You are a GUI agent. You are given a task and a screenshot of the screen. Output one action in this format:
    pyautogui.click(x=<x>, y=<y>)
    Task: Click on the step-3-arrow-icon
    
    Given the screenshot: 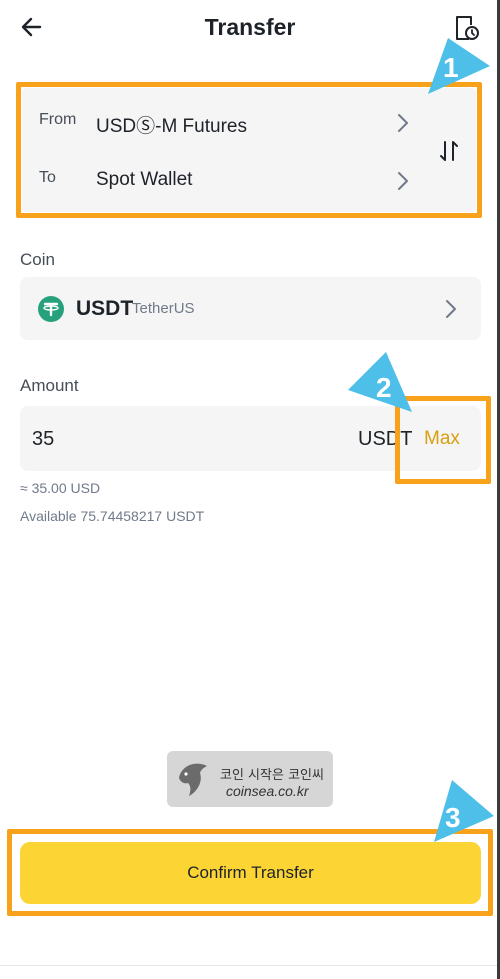 What is the action you would take?
    pyautogui.click(x=464, y=811)
    